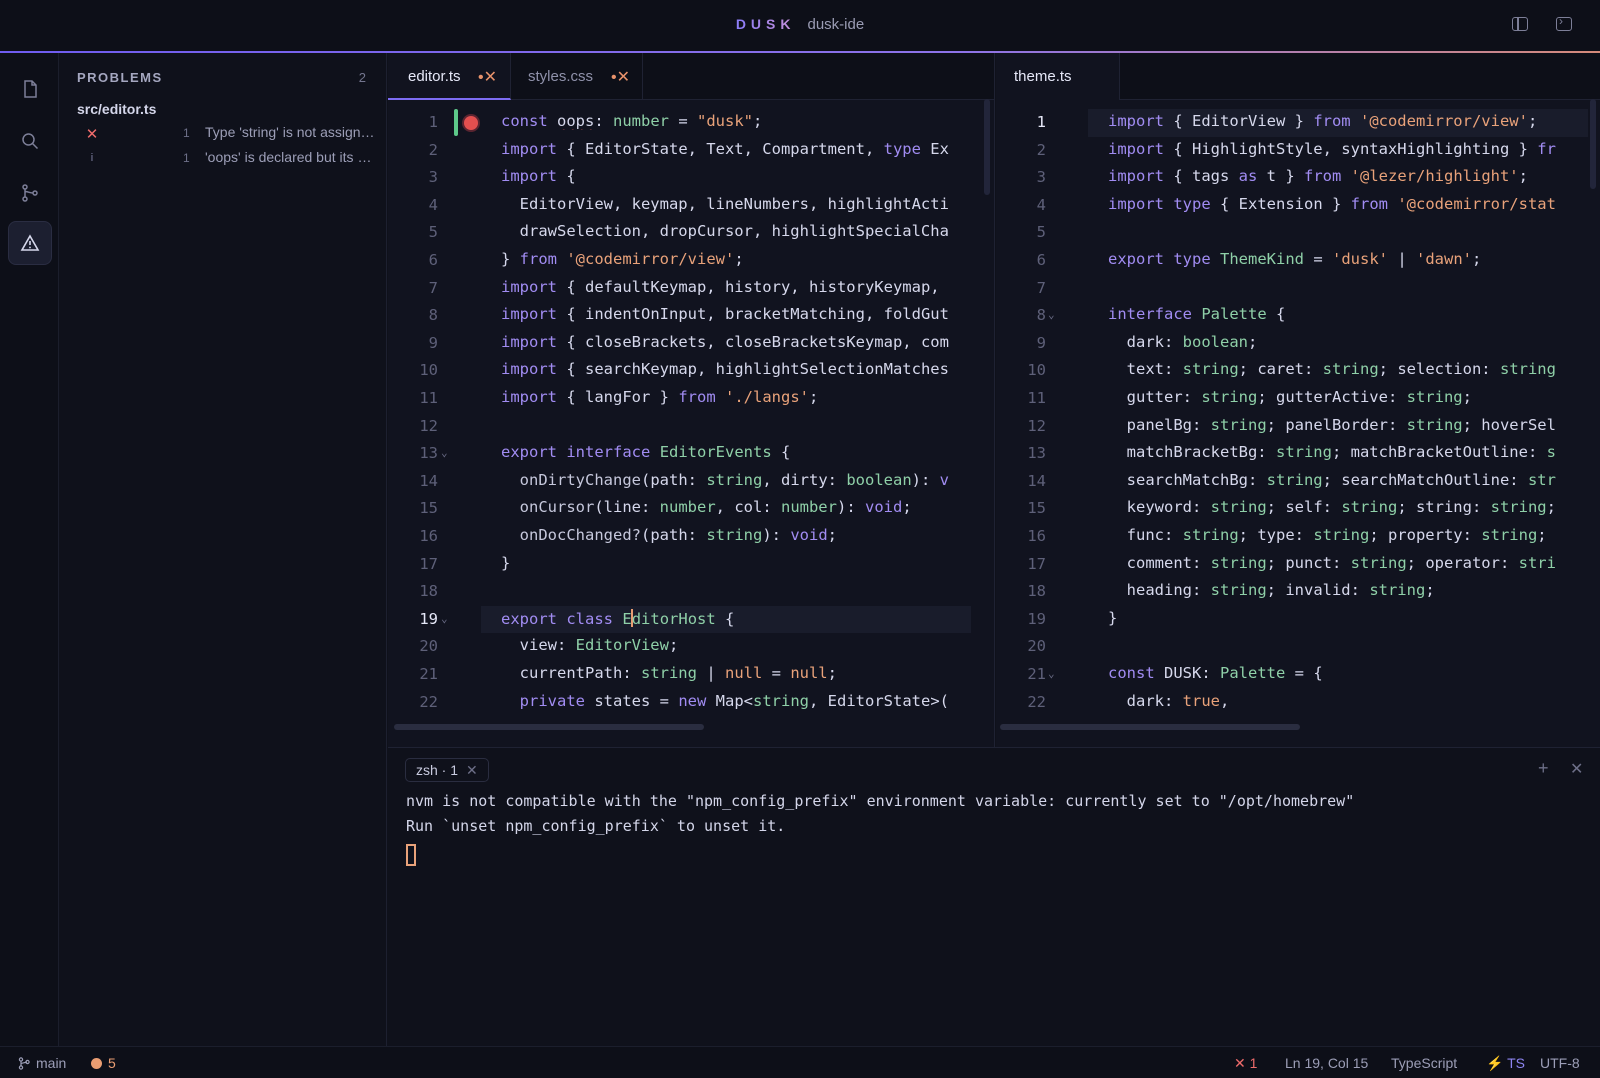 The width and height of the screenshot is (1600, 1078). Describe the element at coordinates (1161, 315) in the screenshot. I see `code-line: 8 ⌄ interface Palette {` at that location.